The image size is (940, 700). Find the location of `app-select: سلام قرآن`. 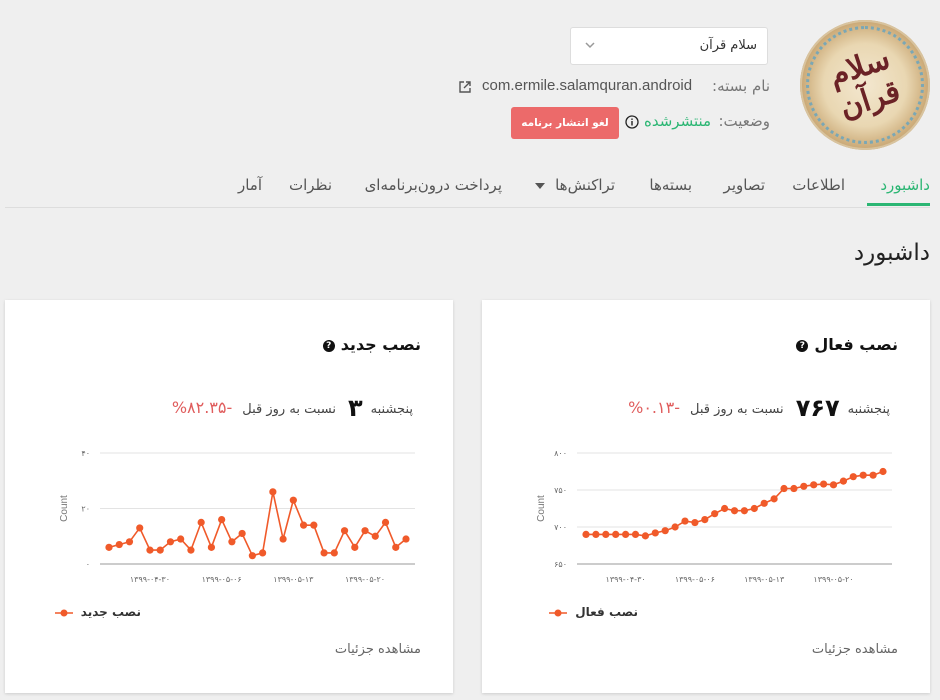

app-select: سلام قرآن is located at coordinates (669, 46).